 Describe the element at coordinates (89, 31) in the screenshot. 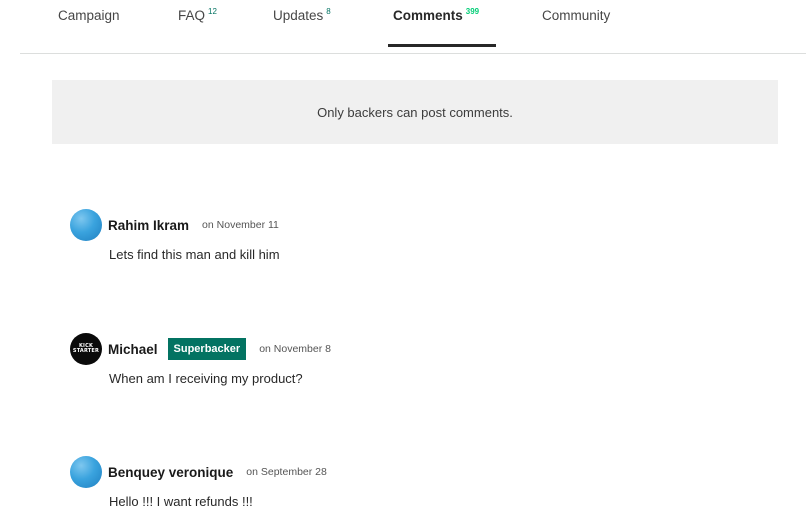

I see `tab-campaign: Campaign` at that location.